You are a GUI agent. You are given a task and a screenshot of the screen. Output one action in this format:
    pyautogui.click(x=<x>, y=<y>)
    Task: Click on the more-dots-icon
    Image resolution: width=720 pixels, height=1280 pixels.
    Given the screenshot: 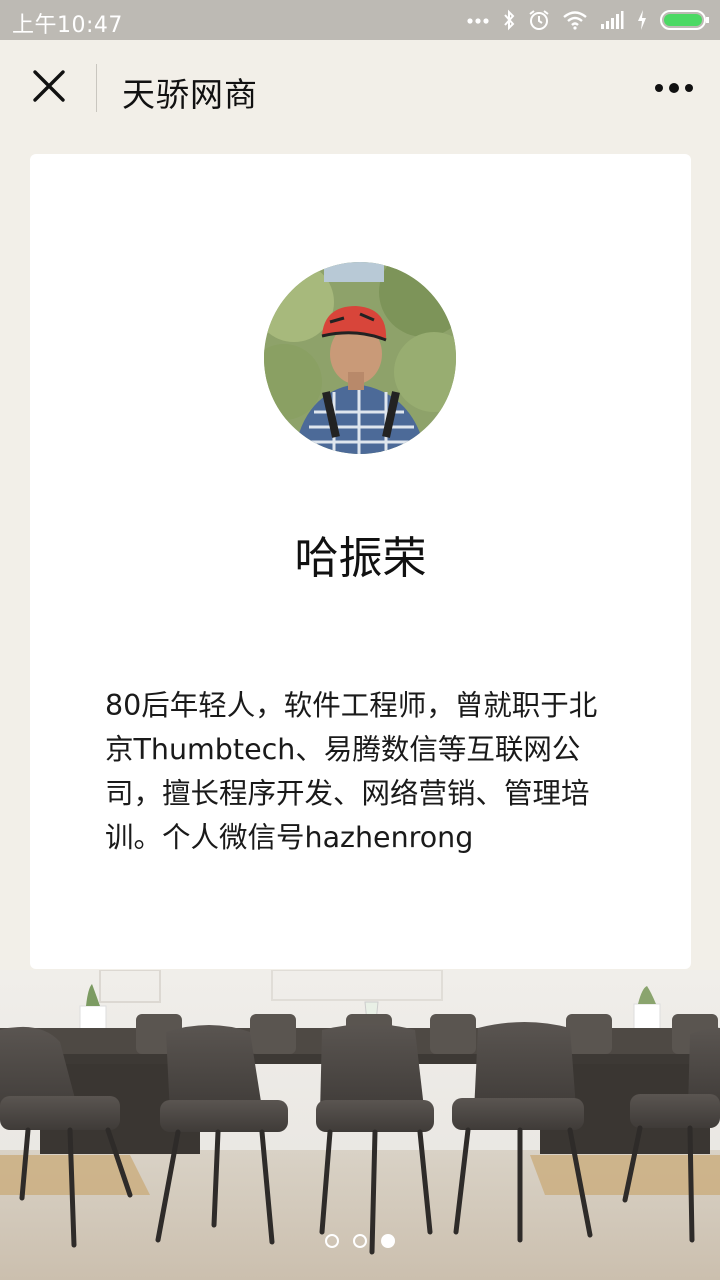 What is the action you would take?
    pyautogui.click(x=478, y=20)
    